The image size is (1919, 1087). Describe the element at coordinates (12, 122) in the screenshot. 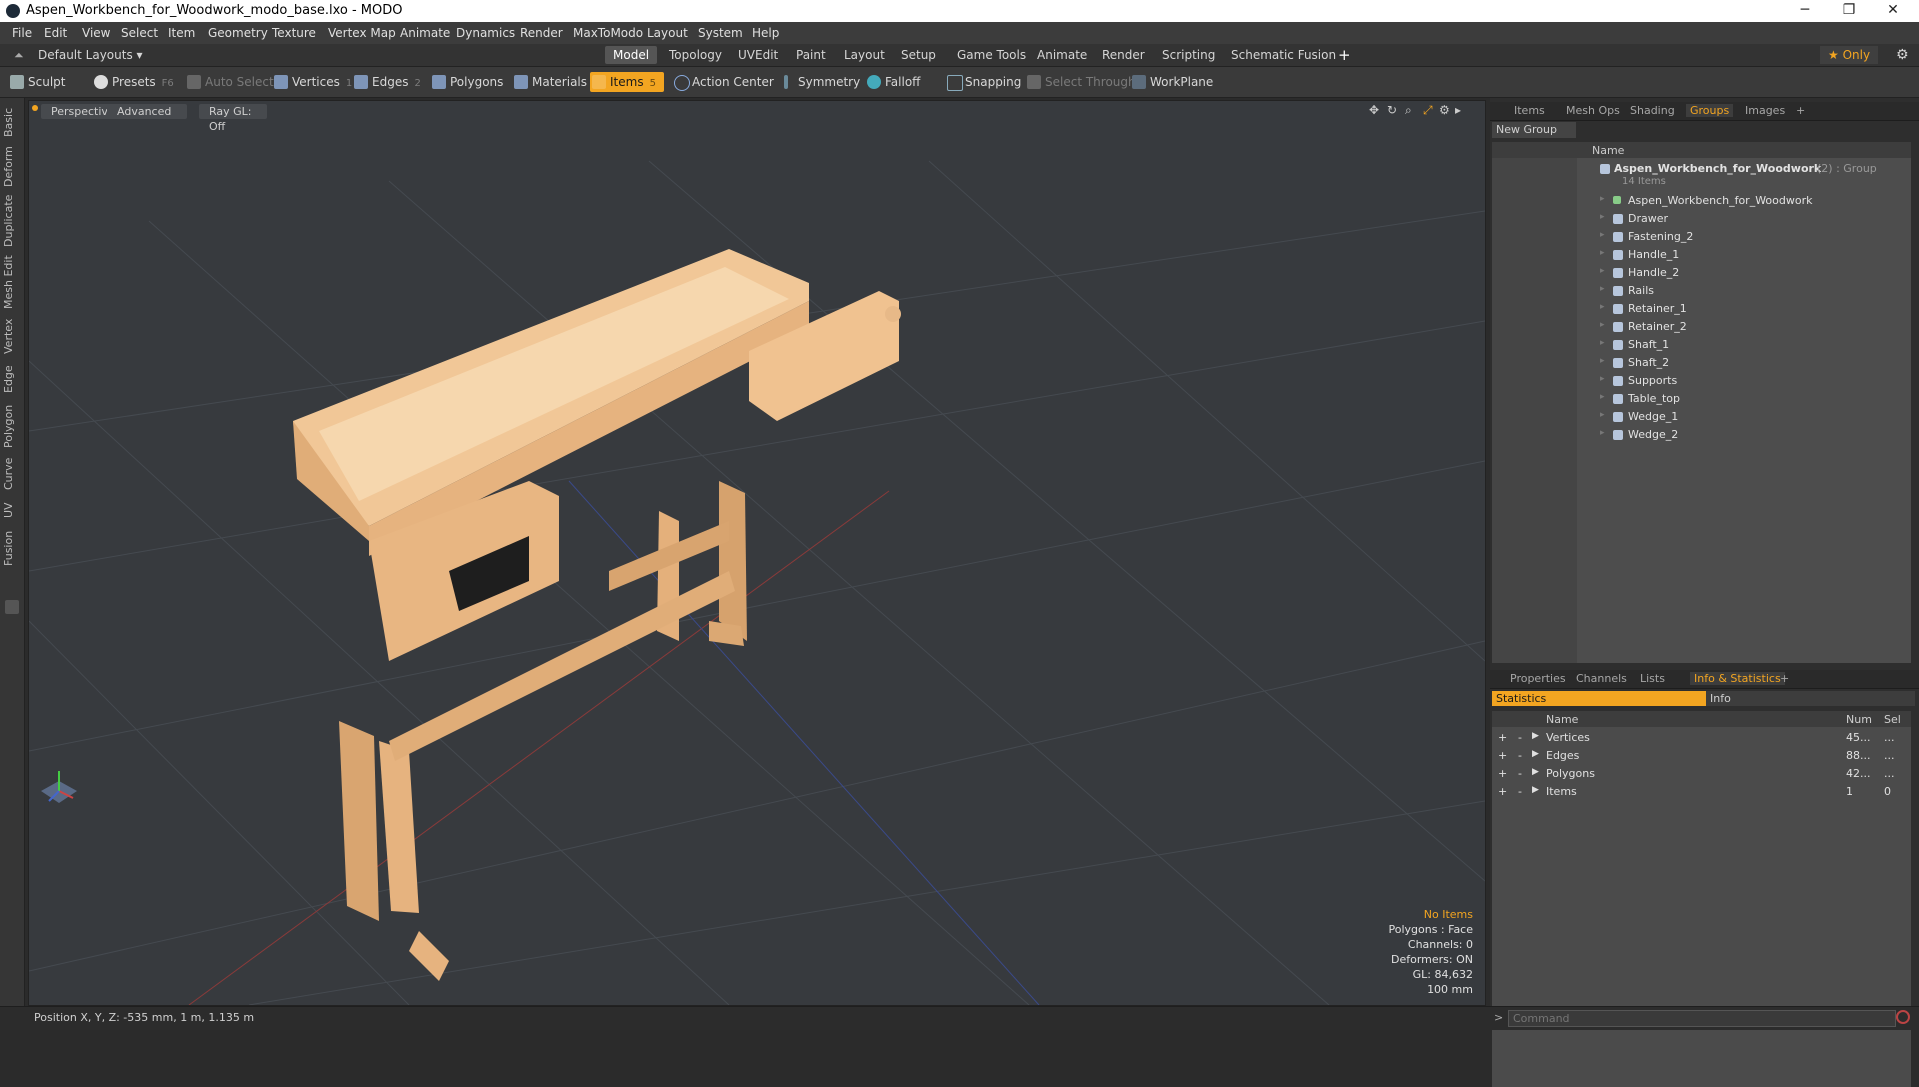

I see `tab-basic: Basic` at that location.